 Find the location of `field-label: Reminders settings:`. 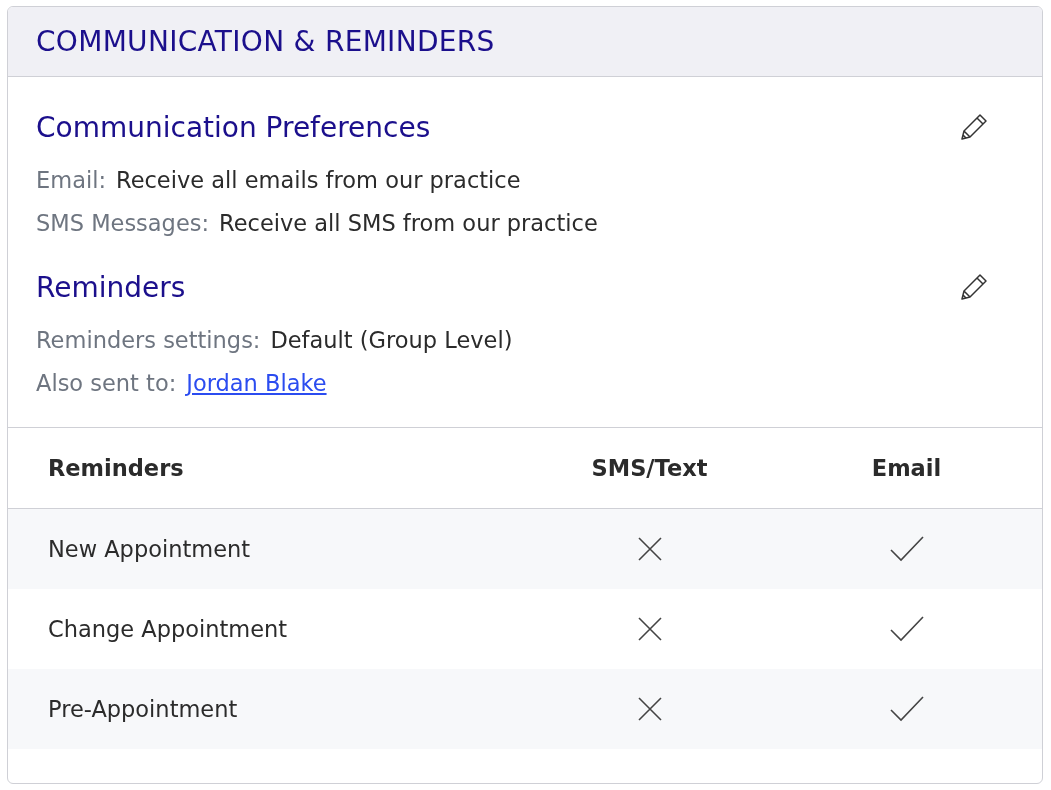

field-label: Reminders settings: is located at coordinates (148, 340).